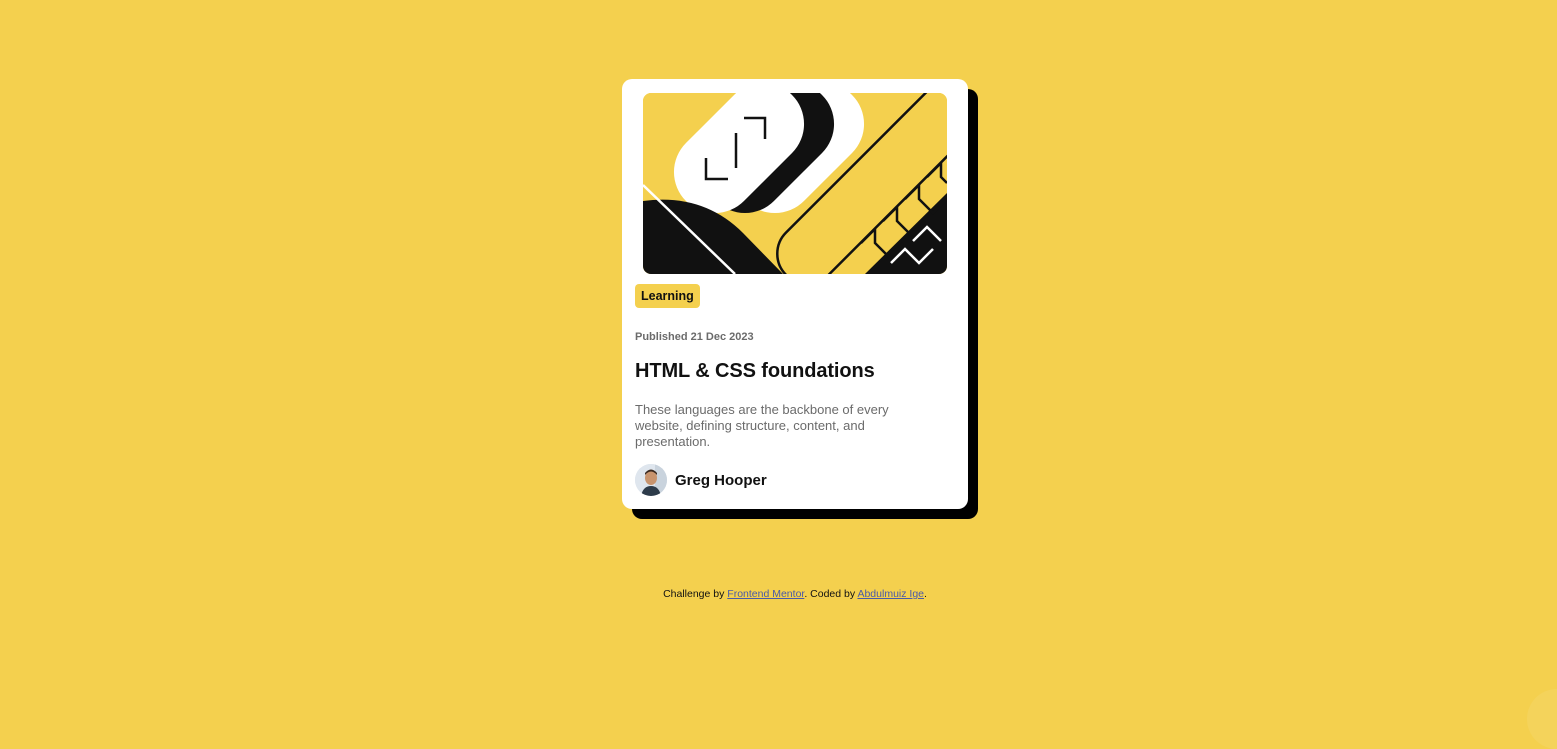 This screenshot has width=1557, height=749. I want to click on author-name: Greg Hooper, so click(721, 480).